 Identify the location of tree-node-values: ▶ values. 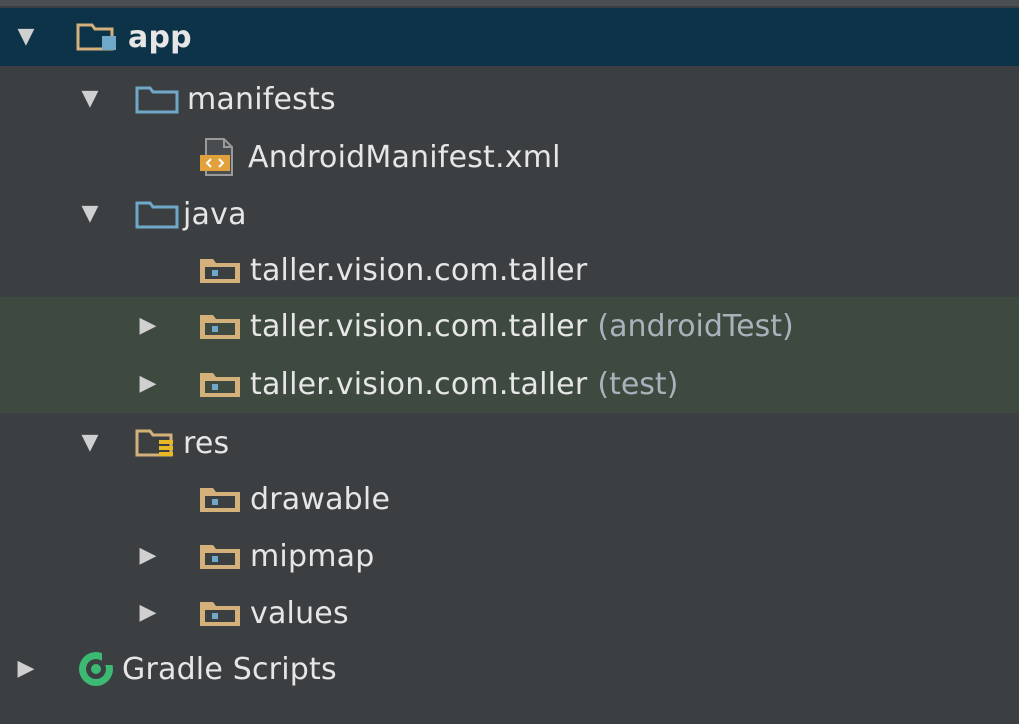
(509, 613).